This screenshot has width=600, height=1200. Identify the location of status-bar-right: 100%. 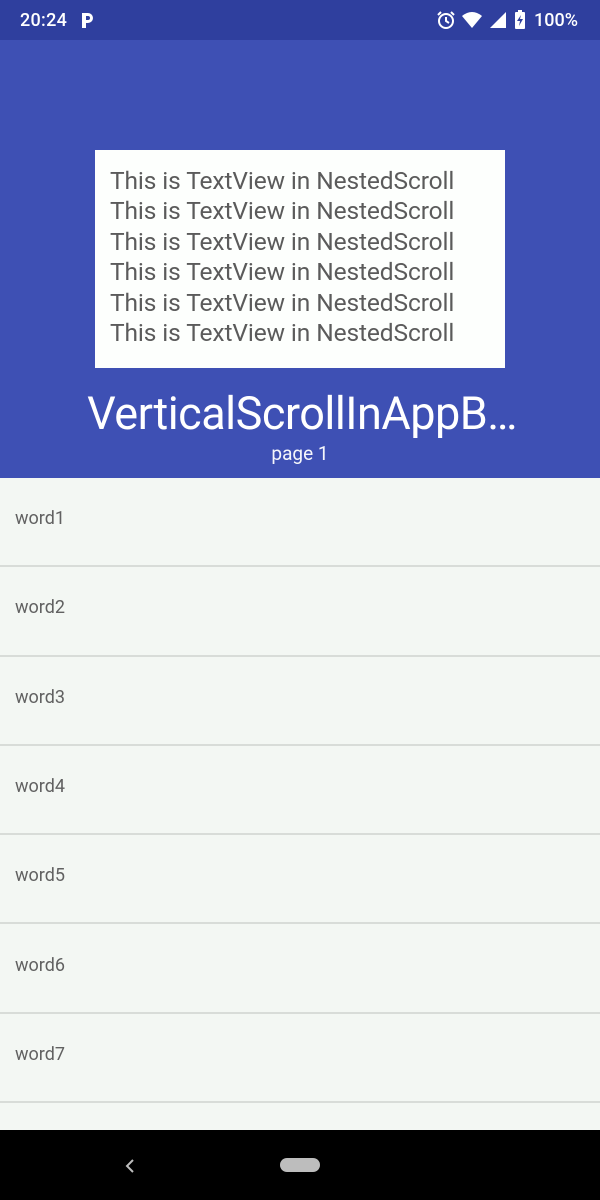
(507, 20).